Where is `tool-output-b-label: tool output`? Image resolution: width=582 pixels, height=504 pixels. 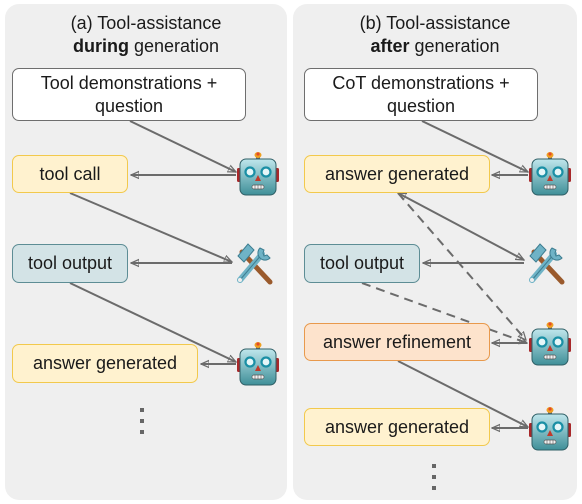
tool-output-b-label: tool output is located at coordinates (362, 263).